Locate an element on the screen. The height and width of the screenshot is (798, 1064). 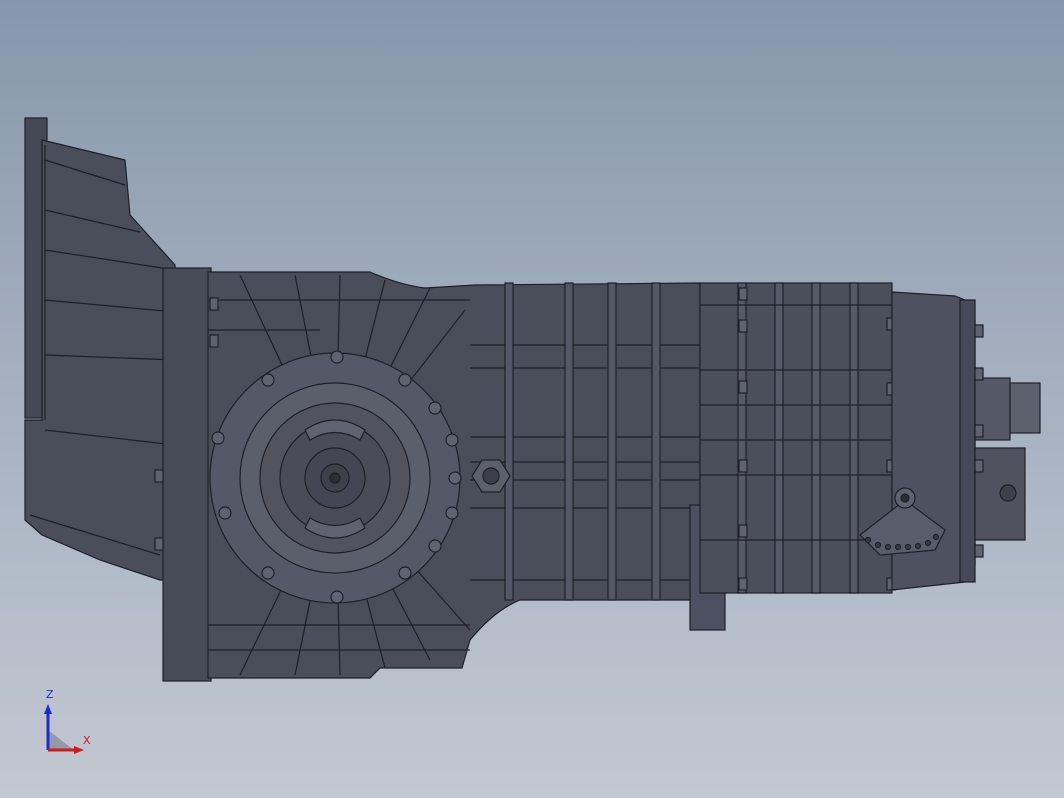
bell-housing is located at coordinates (102, 349).